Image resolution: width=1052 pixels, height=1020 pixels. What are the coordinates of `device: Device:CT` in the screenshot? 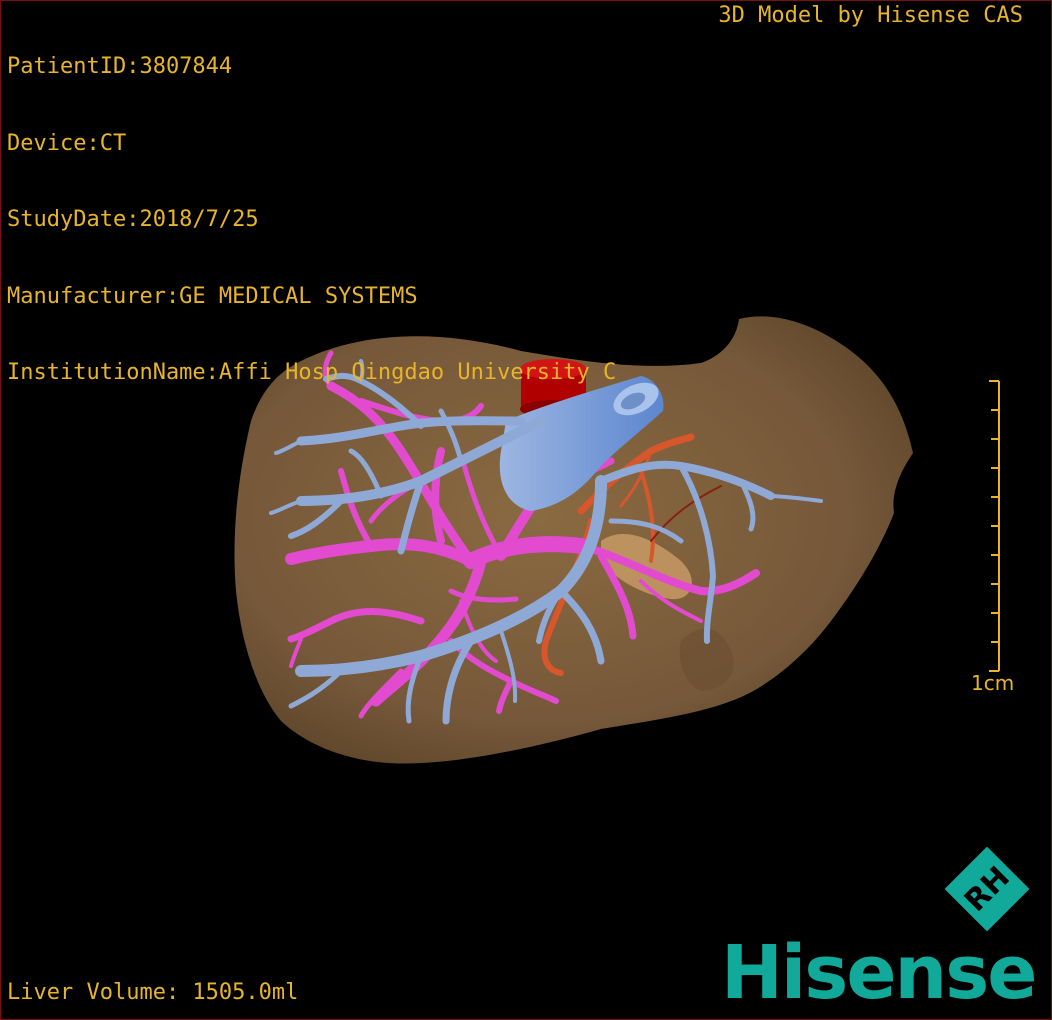 It's located at (67, 143).